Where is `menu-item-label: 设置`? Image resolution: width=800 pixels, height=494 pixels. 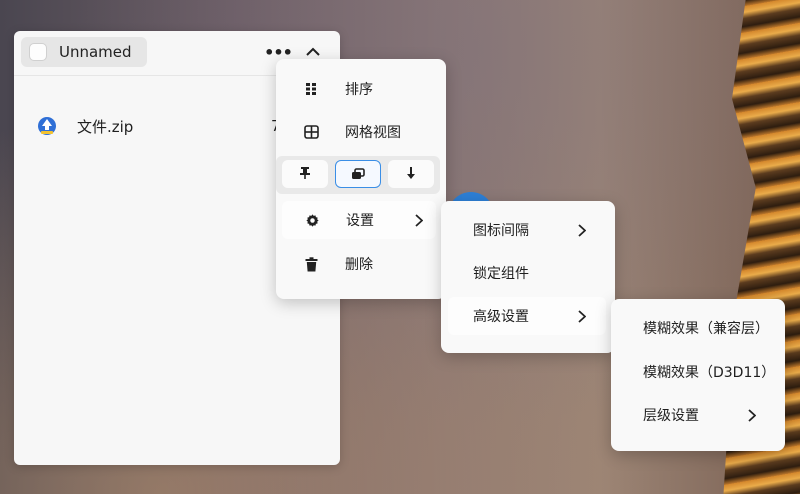
menu-item-label: 设置 is located at coordinates (360, 221).